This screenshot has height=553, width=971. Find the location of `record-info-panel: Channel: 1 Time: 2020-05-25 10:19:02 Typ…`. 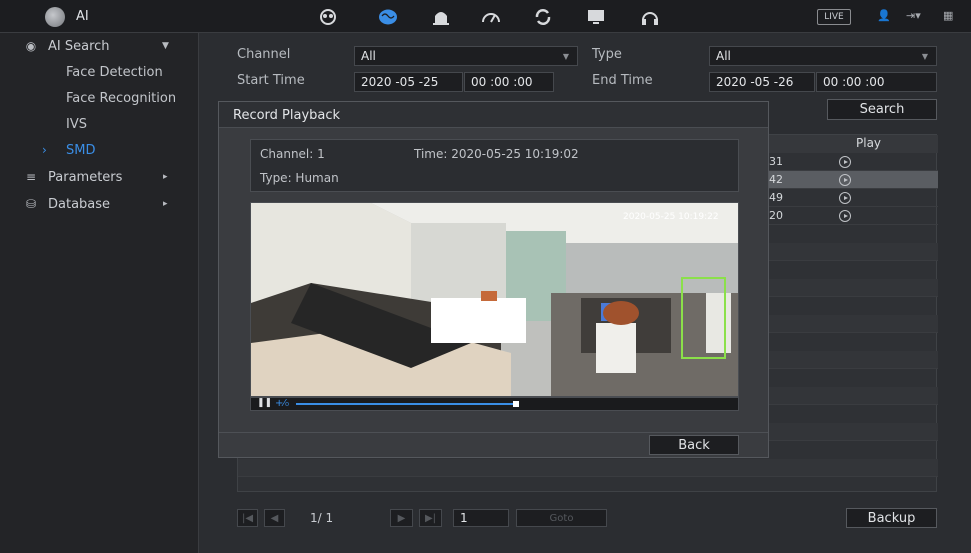

record-info-panel: Channel: 1 Time: 2020-05-25 10:19:02 Typ… is located at coordinates (494, 165).